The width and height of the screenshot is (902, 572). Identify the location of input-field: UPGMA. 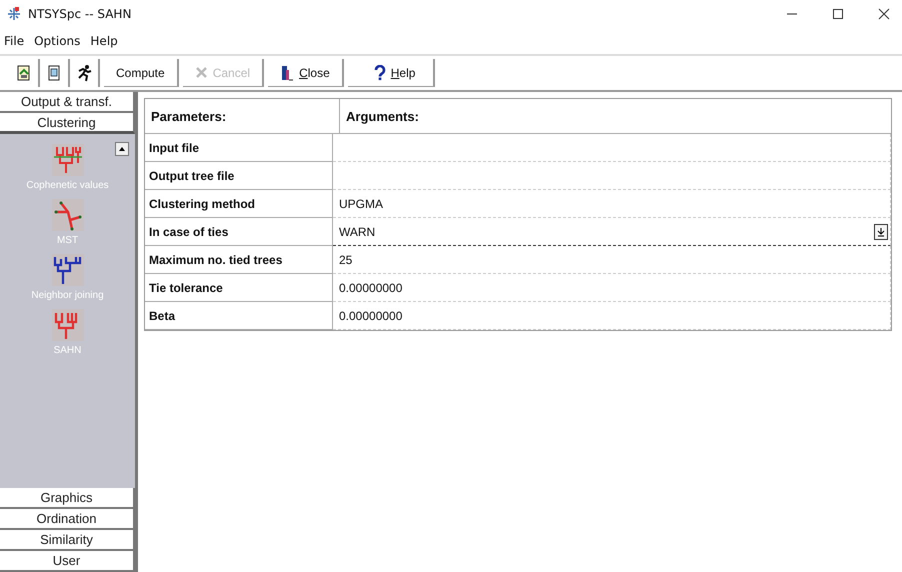
(612, 204).